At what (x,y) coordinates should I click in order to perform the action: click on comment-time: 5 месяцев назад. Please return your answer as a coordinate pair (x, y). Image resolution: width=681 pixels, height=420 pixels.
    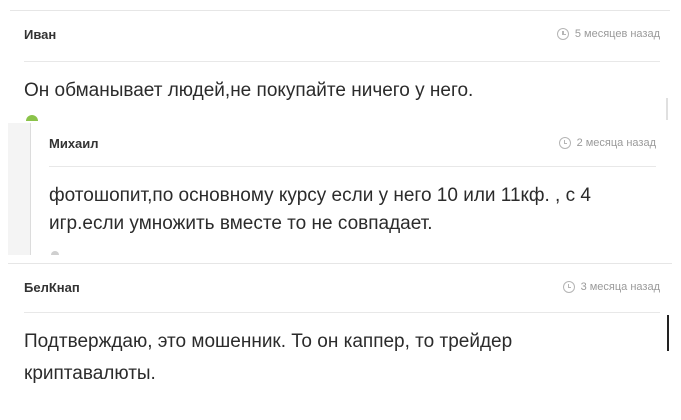
    Looking at the image, I should click on (608, 34).